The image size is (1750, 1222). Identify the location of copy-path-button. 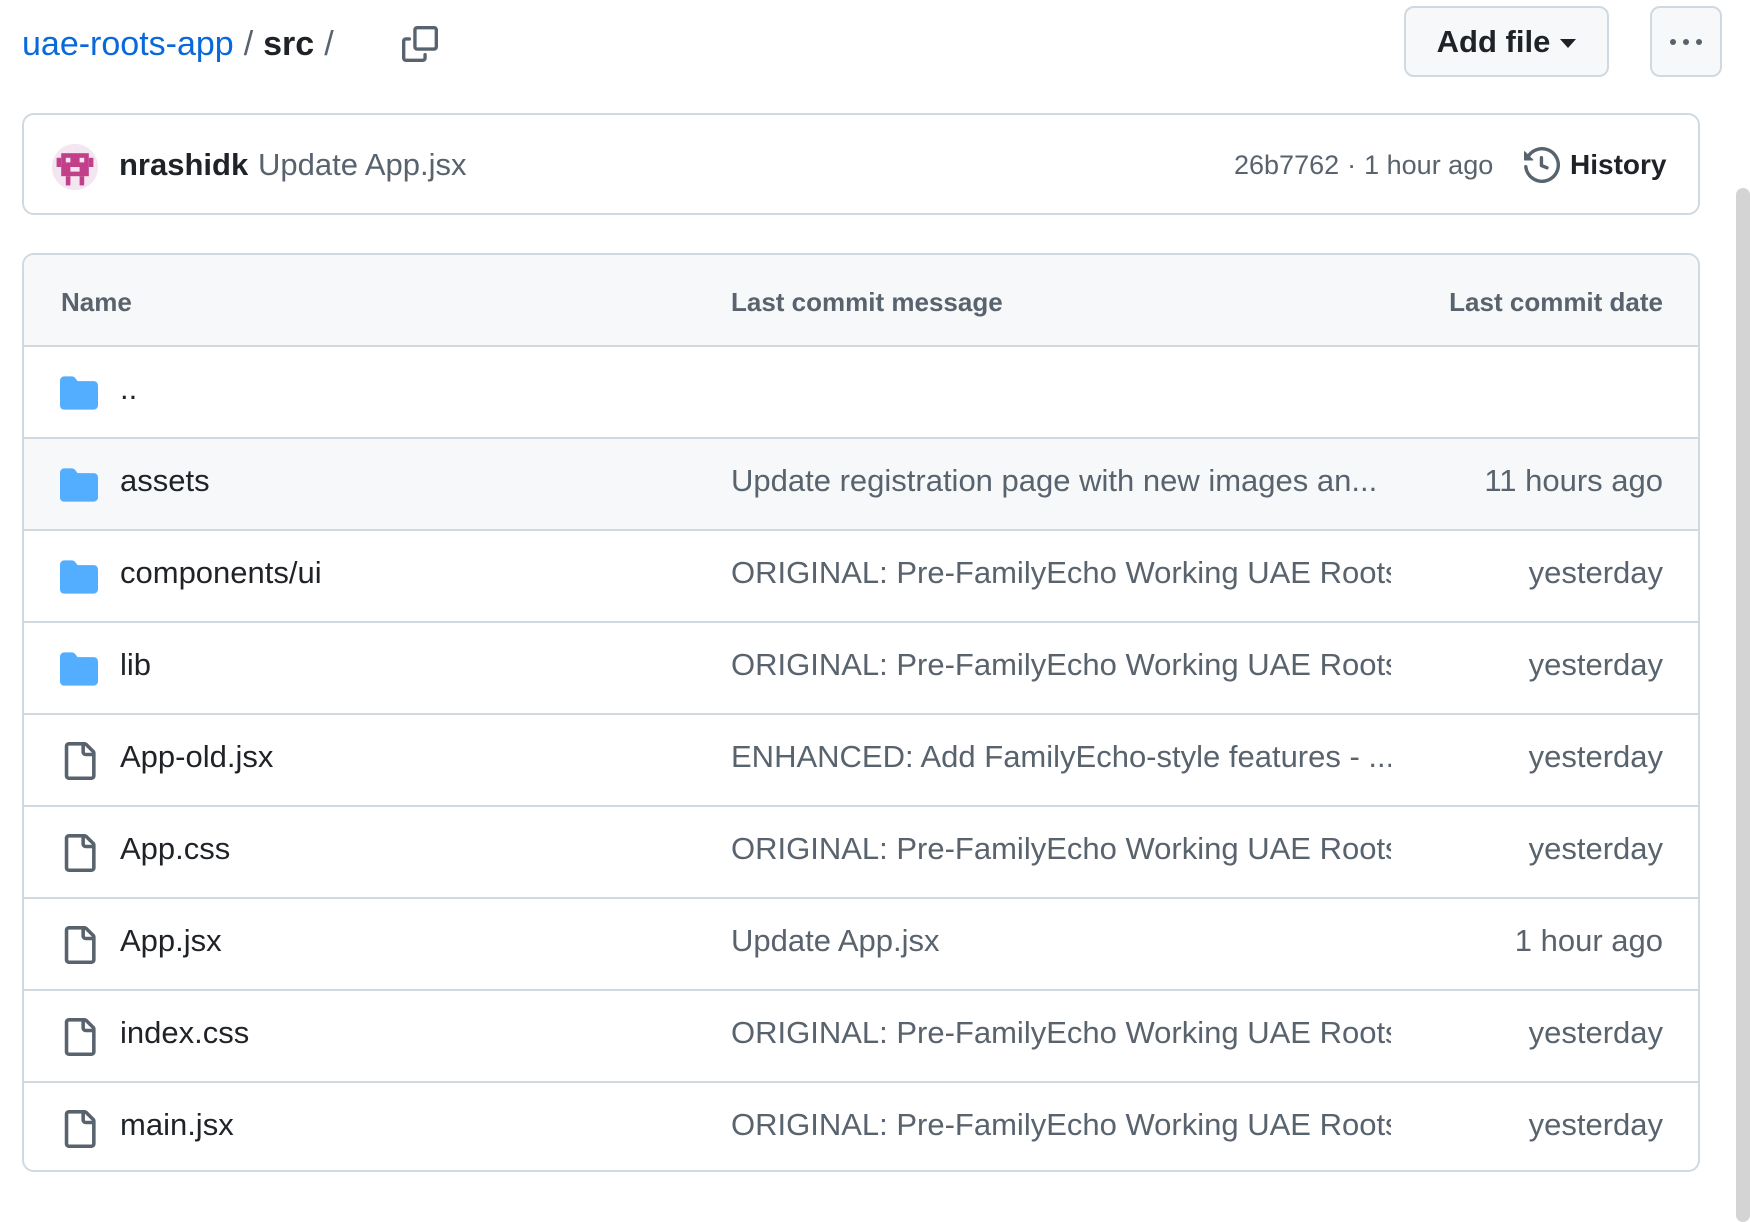
(420, 44).